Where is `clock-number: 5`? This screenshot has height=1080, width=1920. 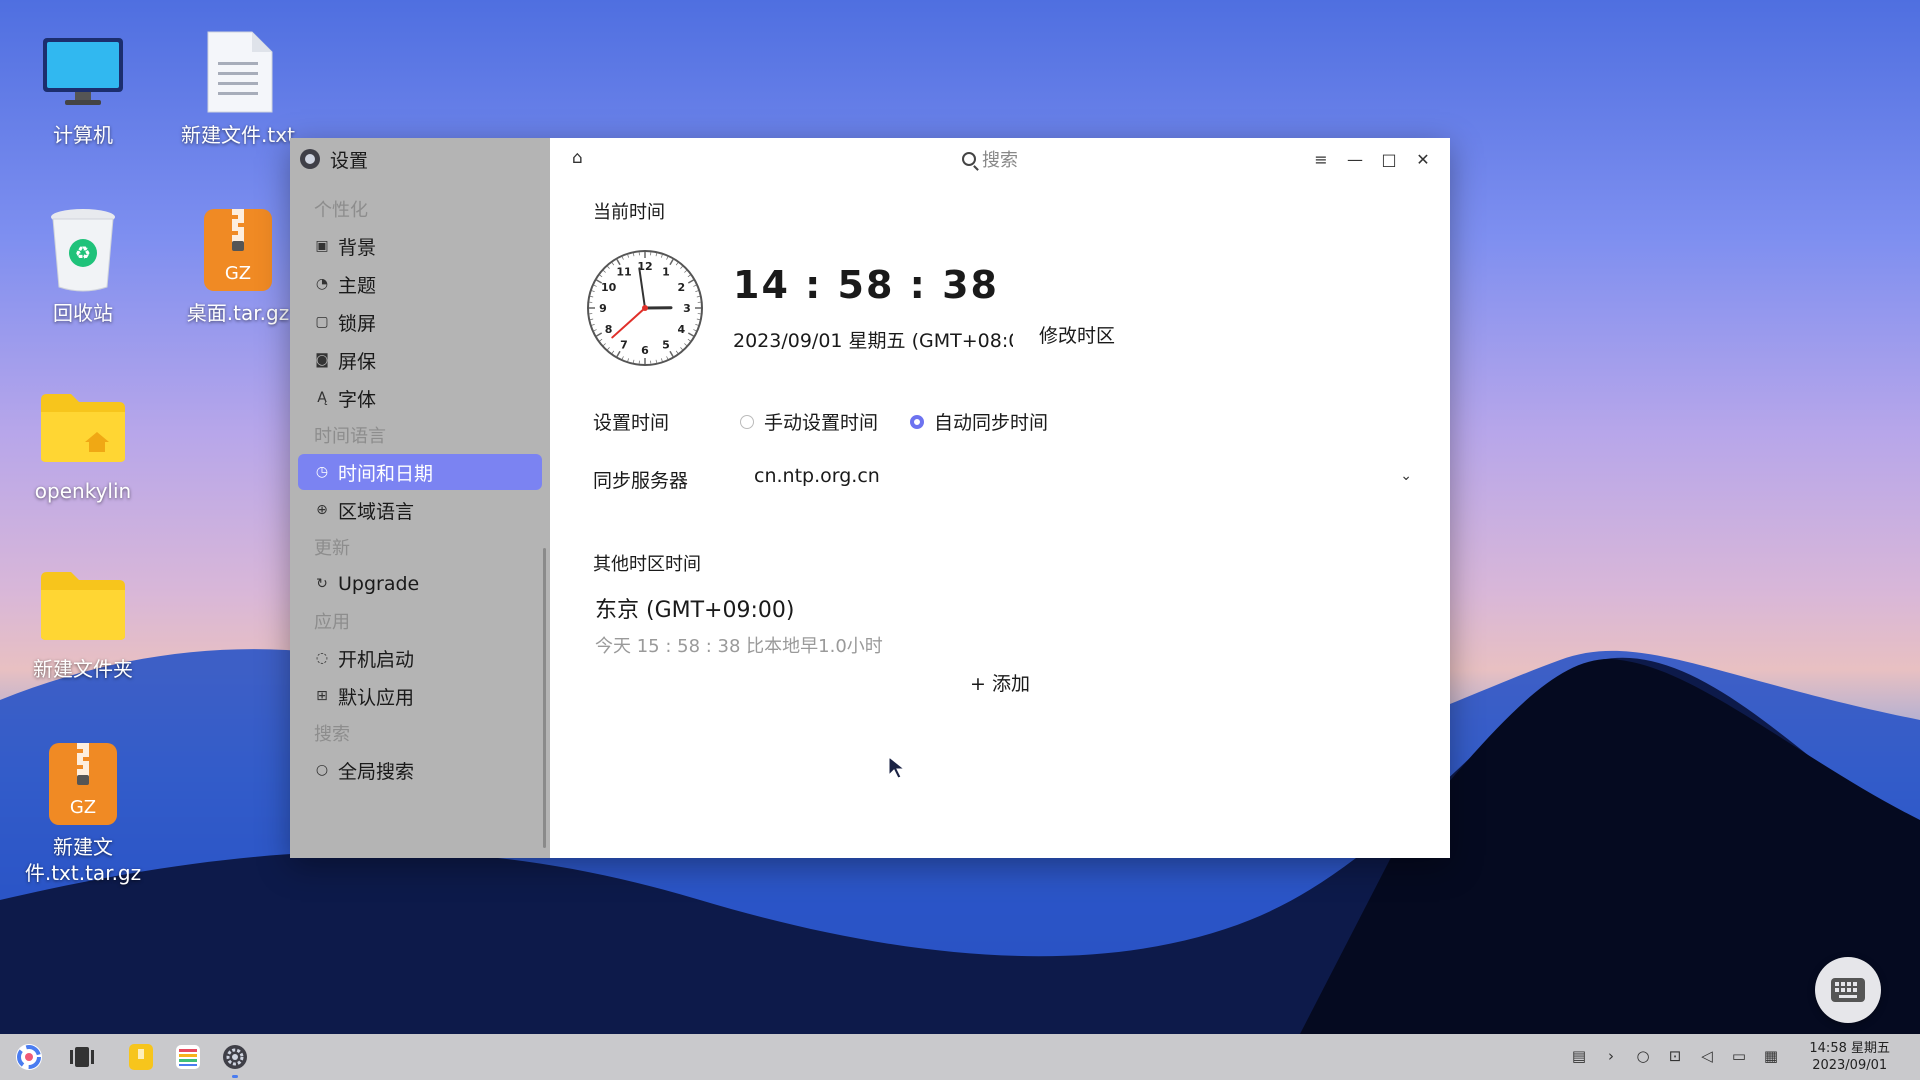
clock-number: 5 is located at coordinates (666, 344).